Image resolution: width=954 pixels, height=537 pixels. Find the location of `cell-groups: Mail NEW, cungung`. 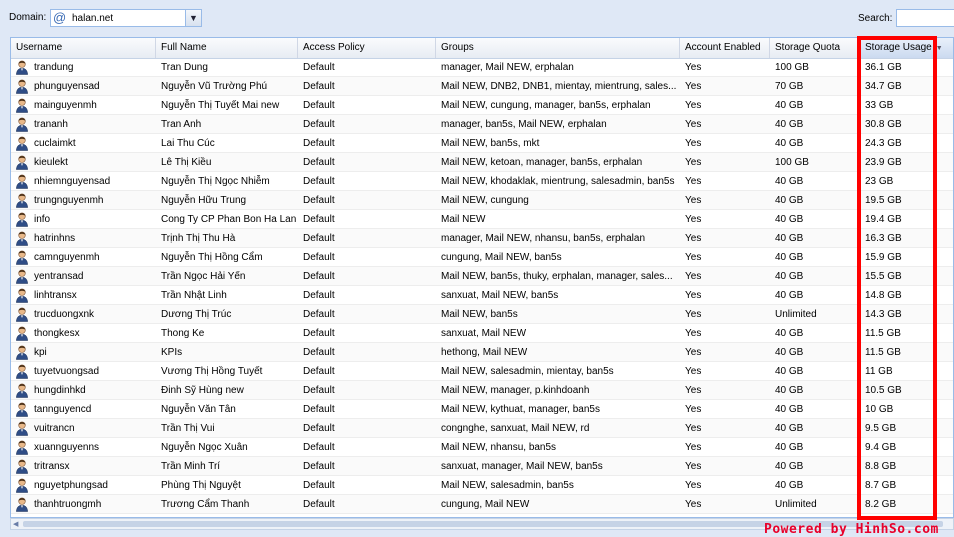

cell-groups: Mail NEW, cungung is located at coordinates (485, 200).